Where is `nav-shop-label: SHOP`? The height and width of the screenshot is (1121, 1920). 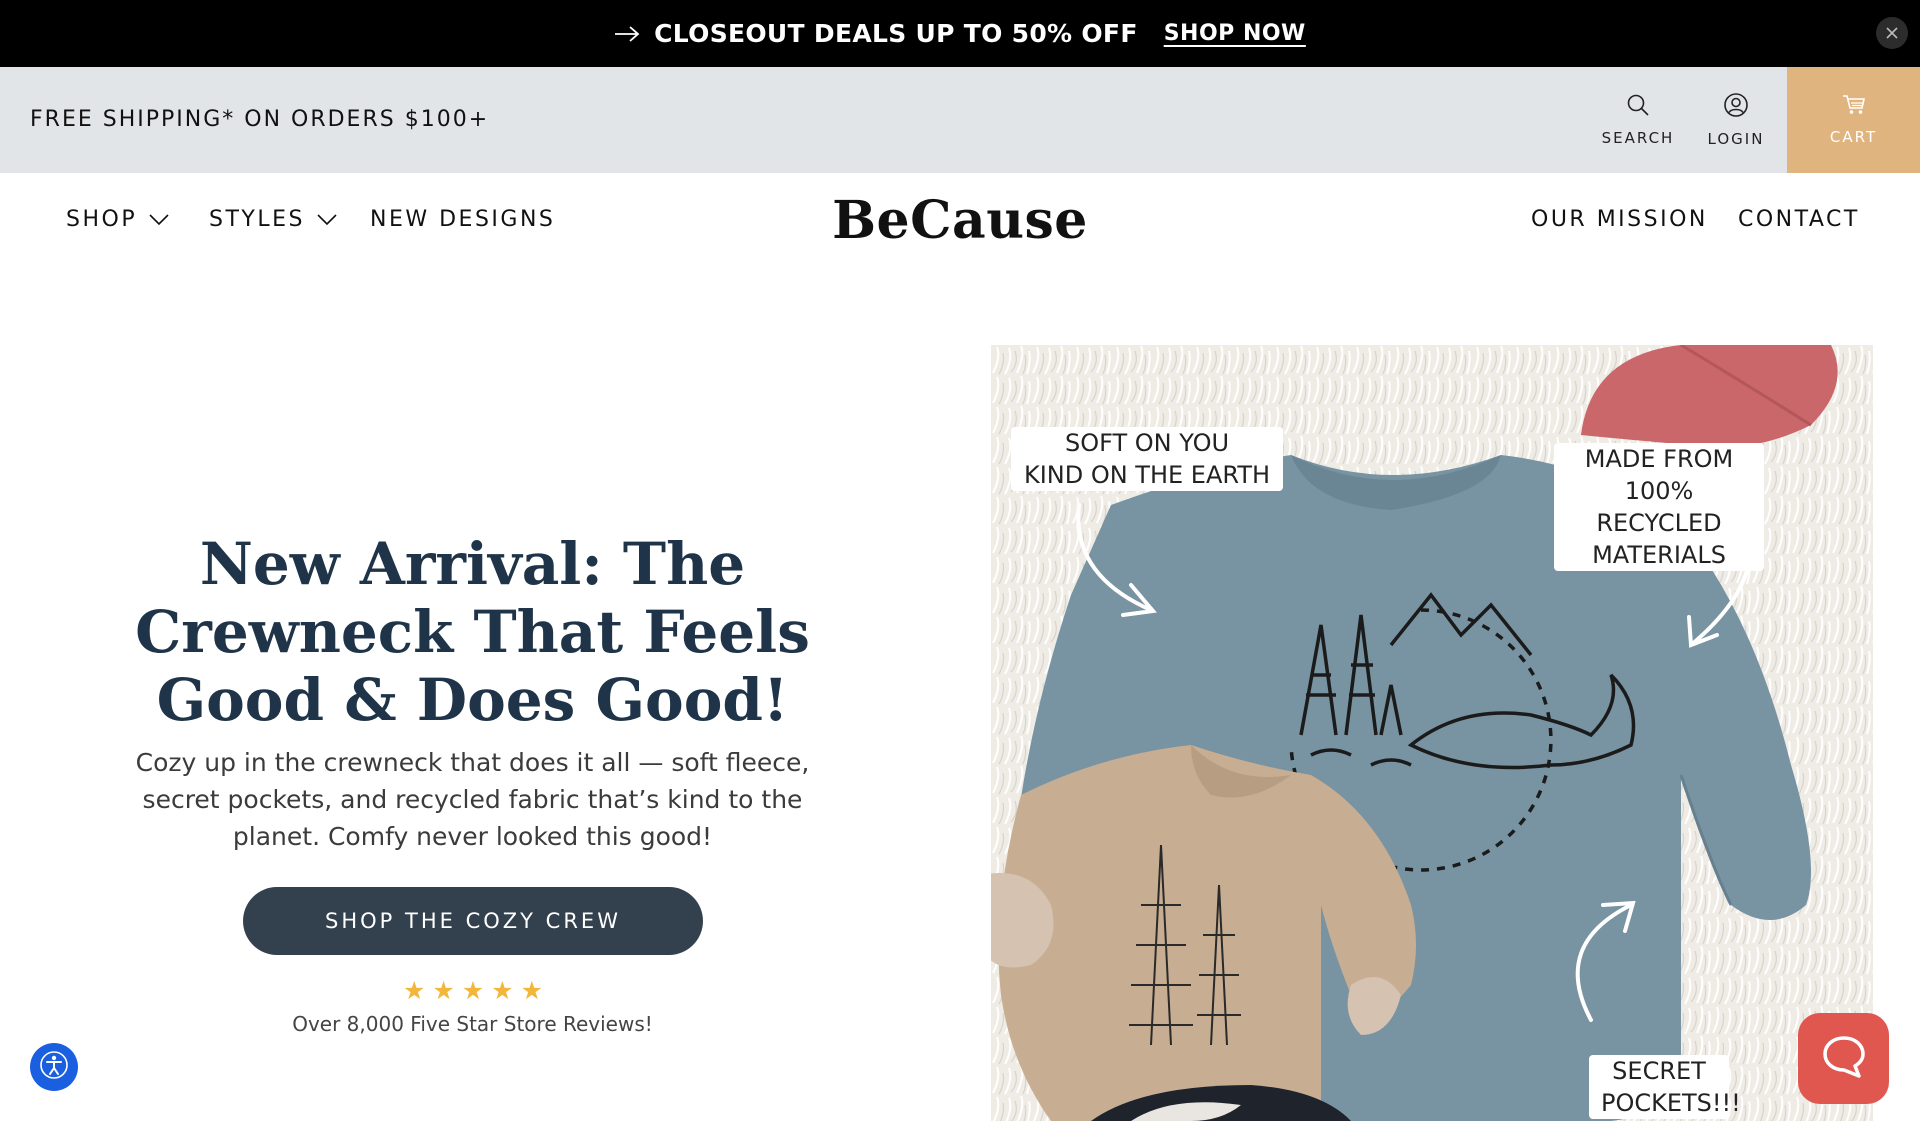
nav-shop-label: SHOP is located at coordinates (102, 219).